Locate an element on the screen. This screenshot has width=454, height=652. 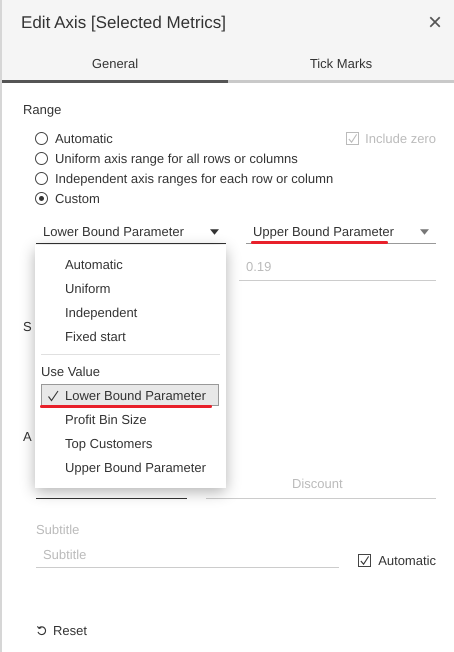
section-label: S is located at coordinates (28, 326).